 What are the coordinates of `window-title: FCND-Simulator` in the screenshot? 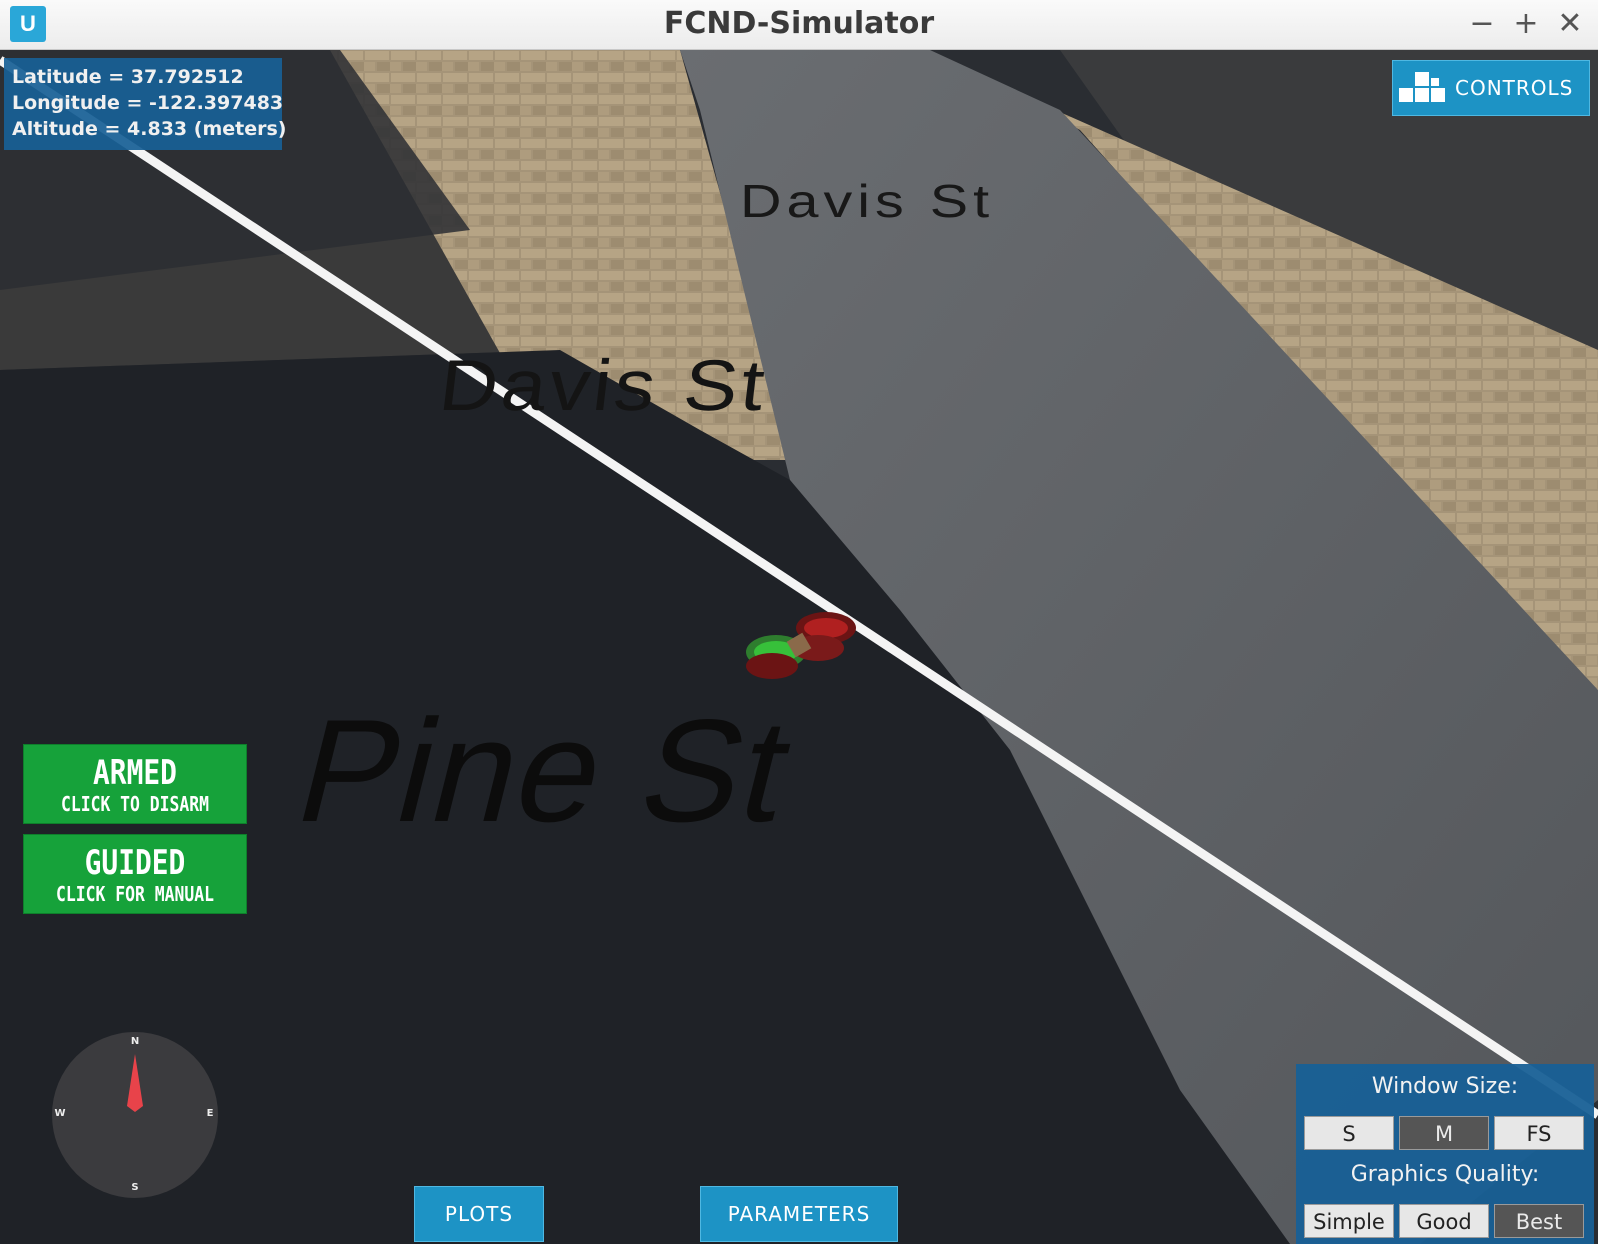 It's located at (799, 23).